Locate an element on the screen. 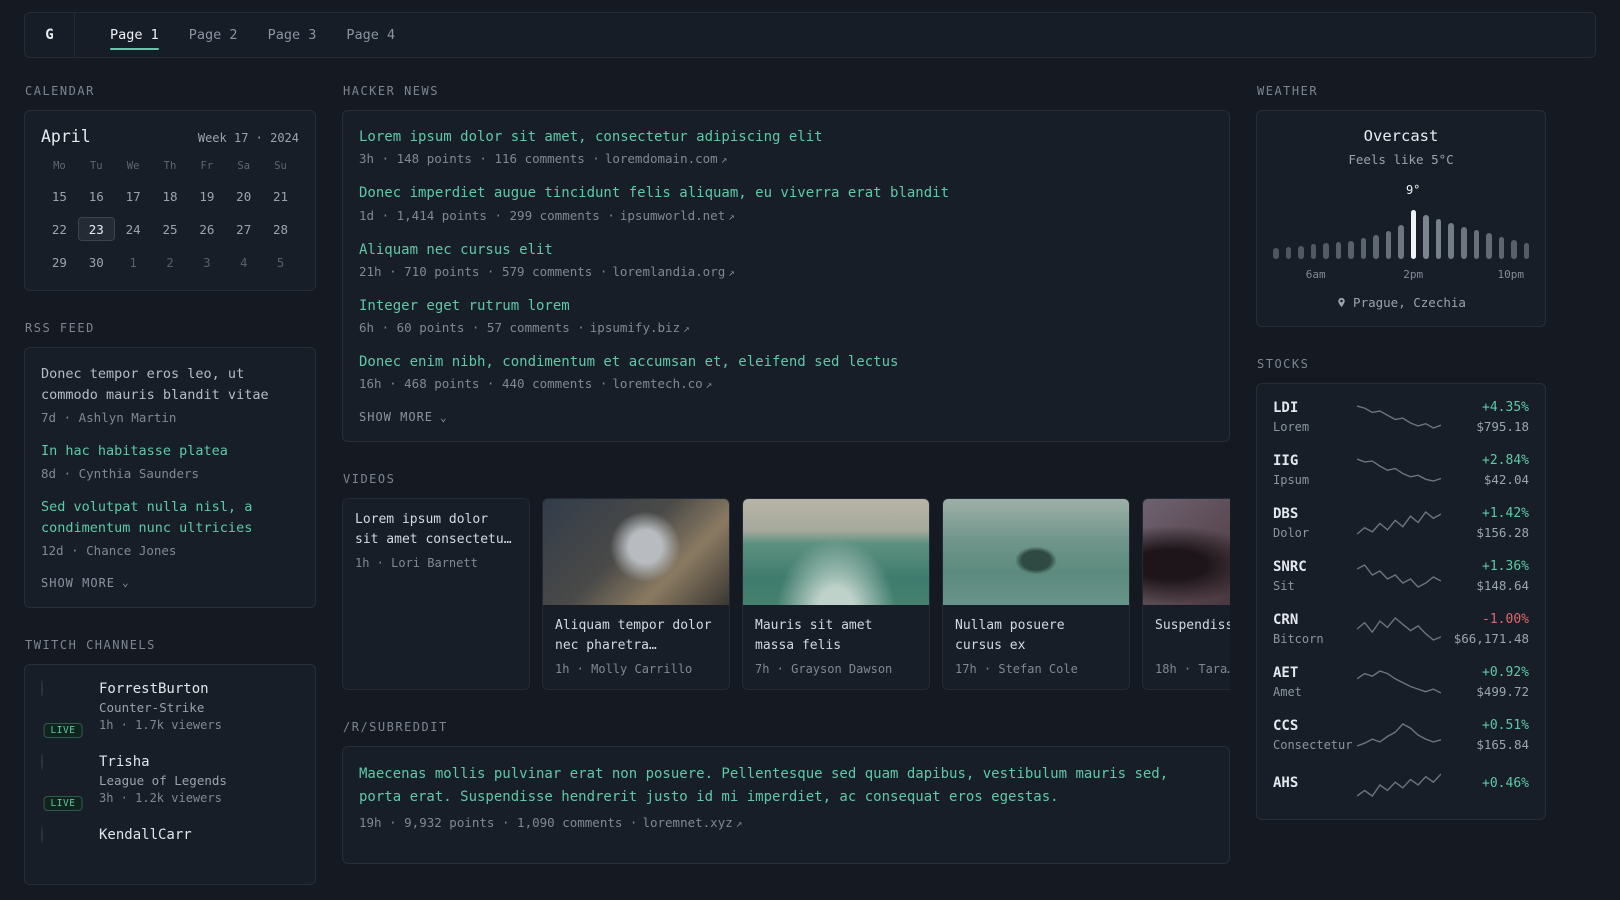 This screenshot has width=1620, height=900. weather-temp-label: 9° is located at coordinates (1413, 190).